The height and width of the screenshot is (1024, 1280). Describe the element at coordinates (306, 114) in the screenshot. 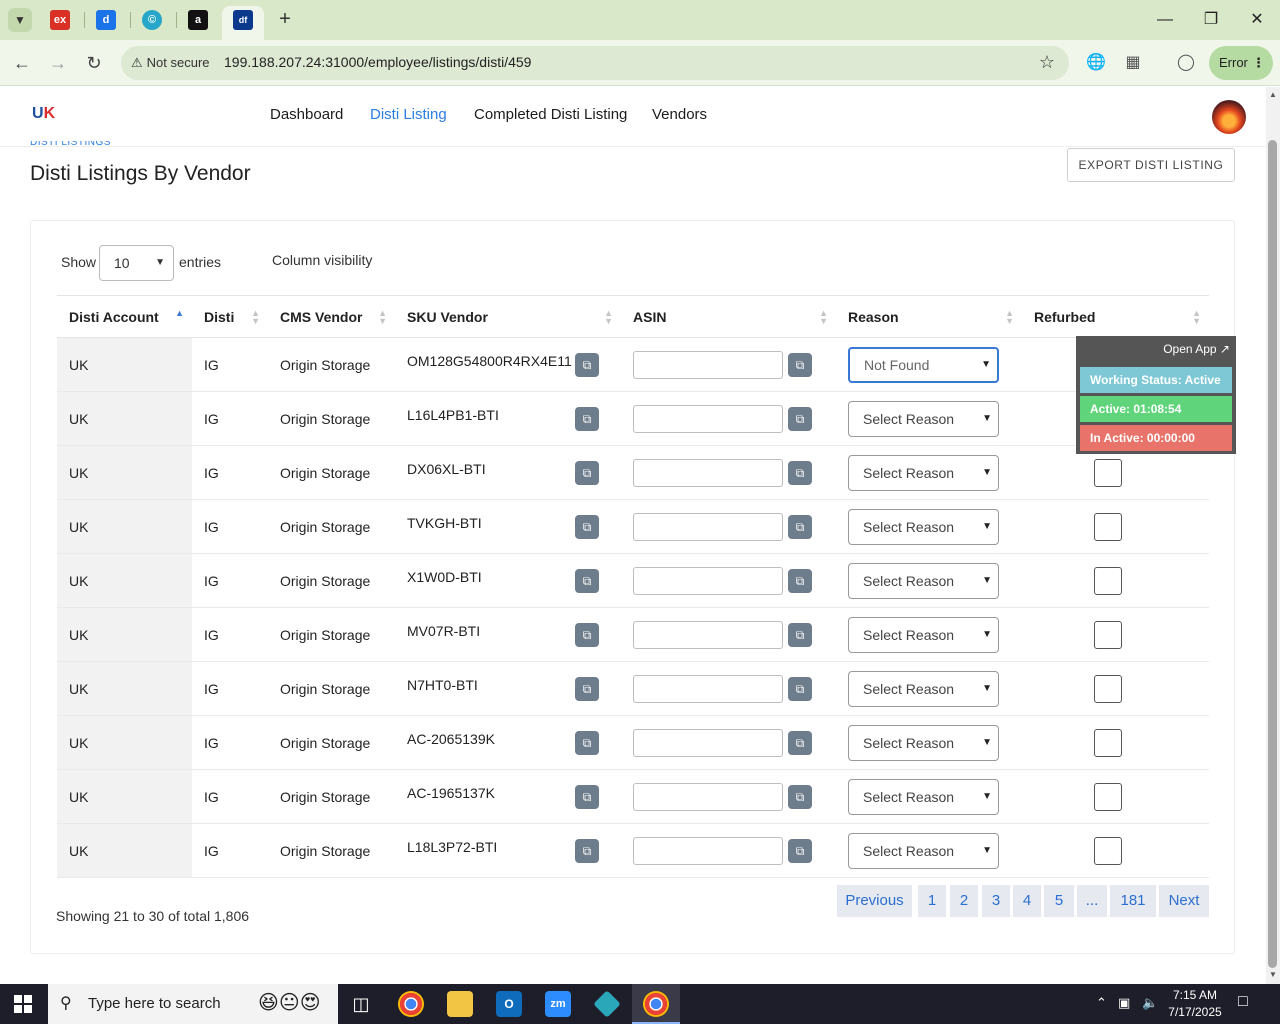

I see `nav-dashboard: Dashboard` at that location.